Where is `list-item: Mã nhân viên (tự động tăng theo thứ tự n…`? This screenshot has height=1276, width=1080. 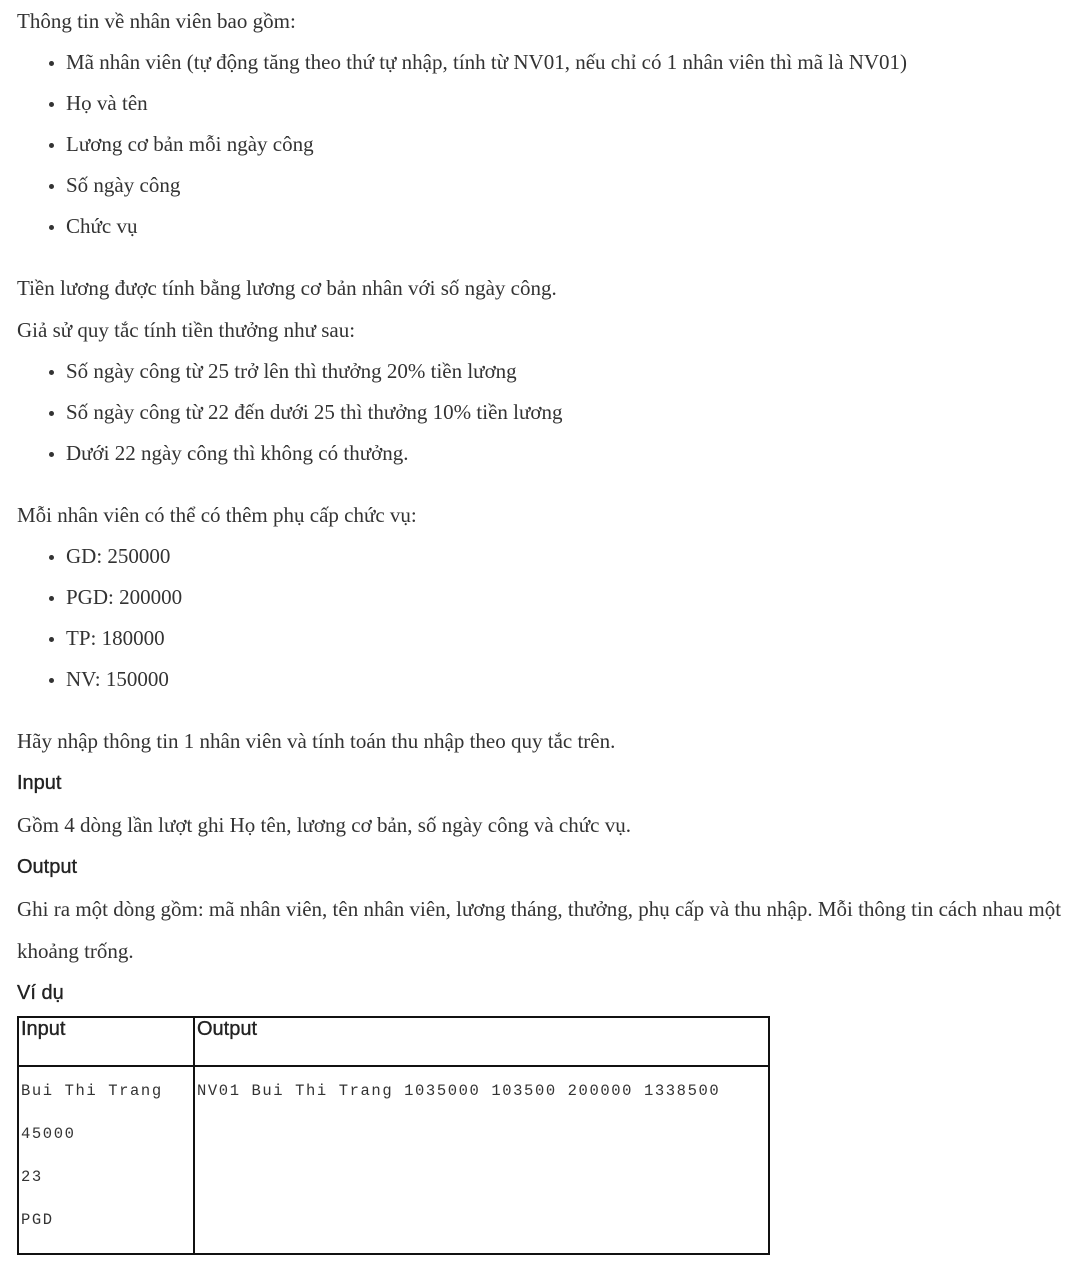
list-item: Mã nhân viên (tự động tăng theo thứ tự n… is located at coordinates (566, 62).